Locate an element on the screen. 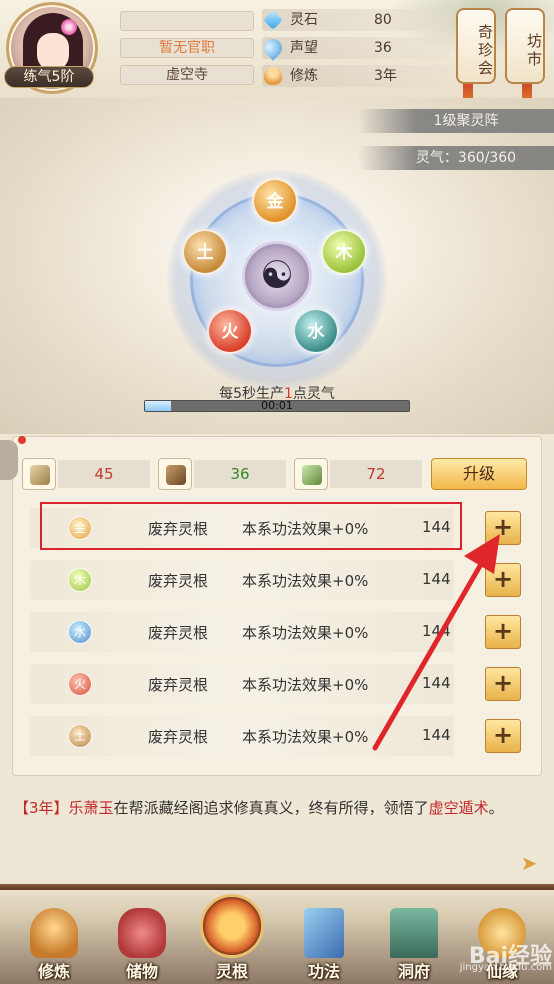  log-text: 在帮派藏经阁追求修真真义，终有所得，领悟了 is located at coordinates (271, 808).